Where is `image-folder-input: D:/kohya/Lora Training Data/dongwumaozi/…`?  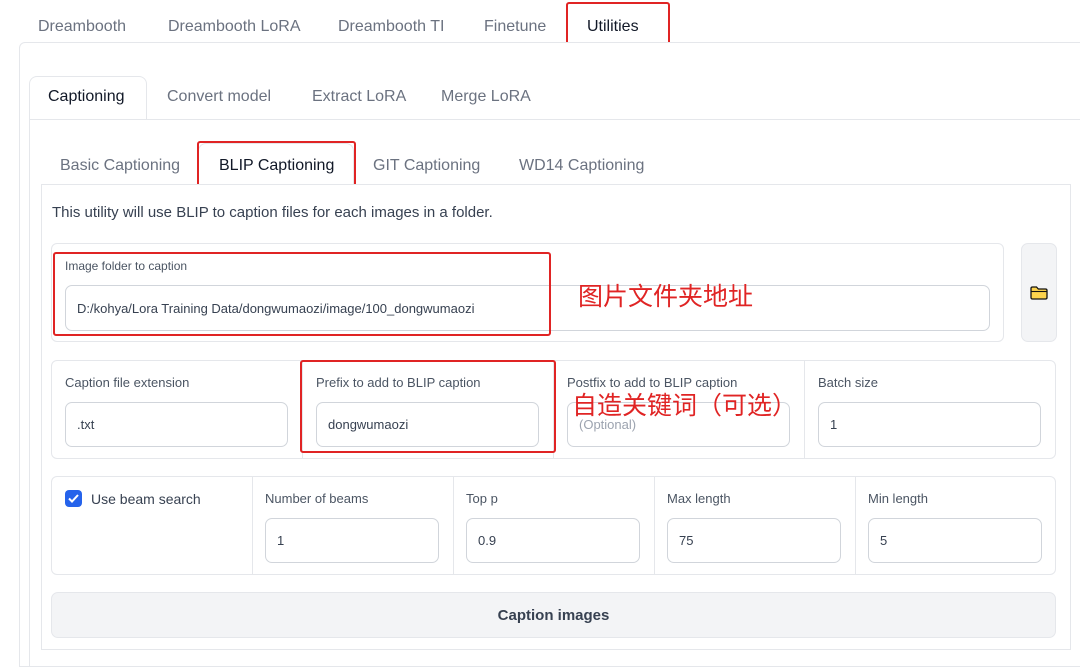
image-folder-input: D:/kohya/Lora Training Data/dongwumaozi/… is located at coordinates (527, 308).